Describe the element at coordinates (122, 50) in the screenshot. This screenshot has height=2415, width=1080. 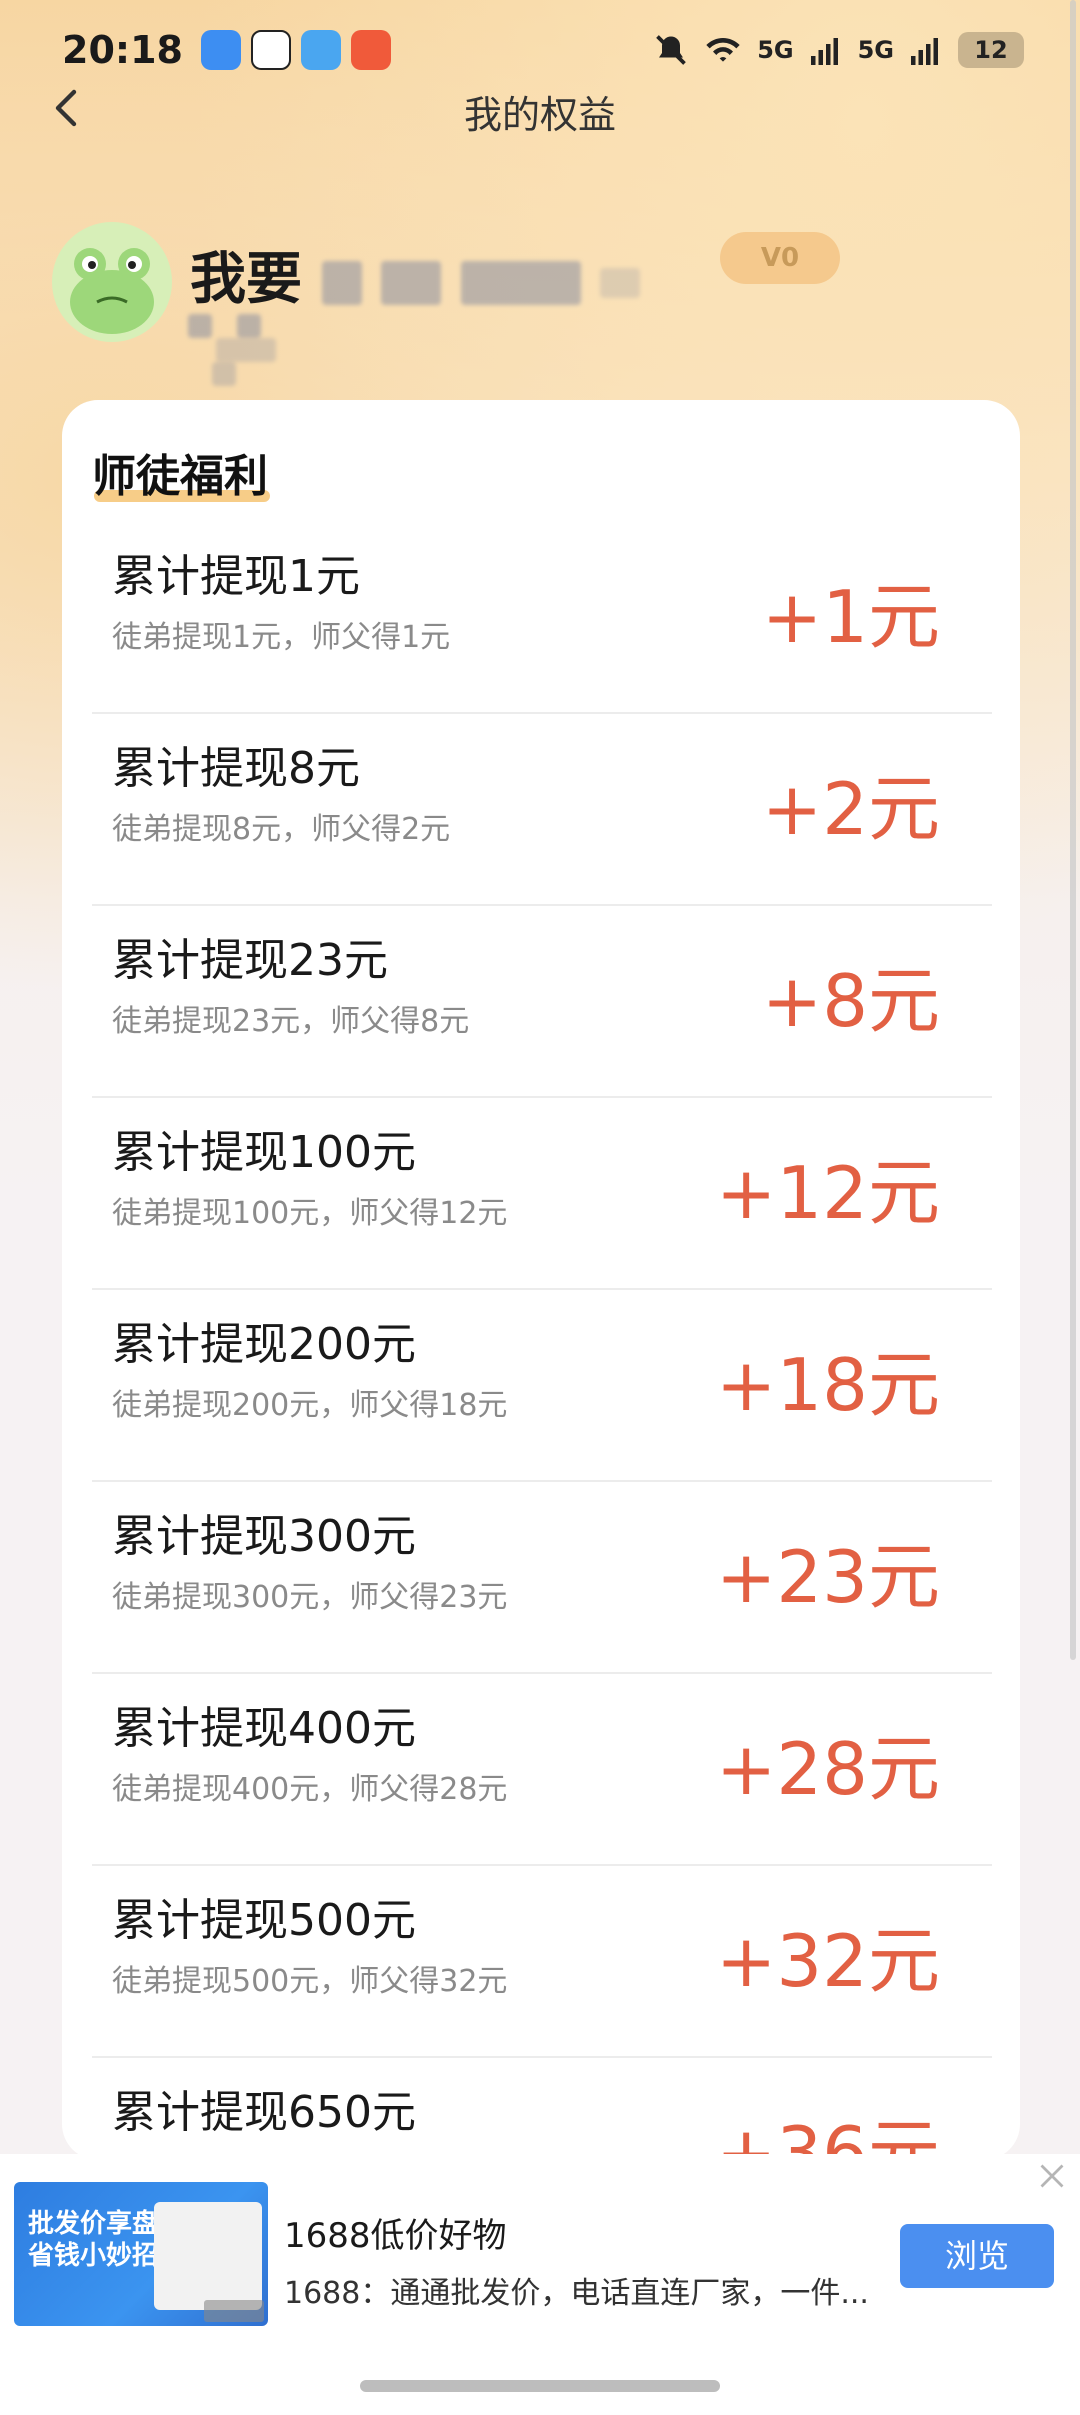
I see `status-time: 20:18` at that location.